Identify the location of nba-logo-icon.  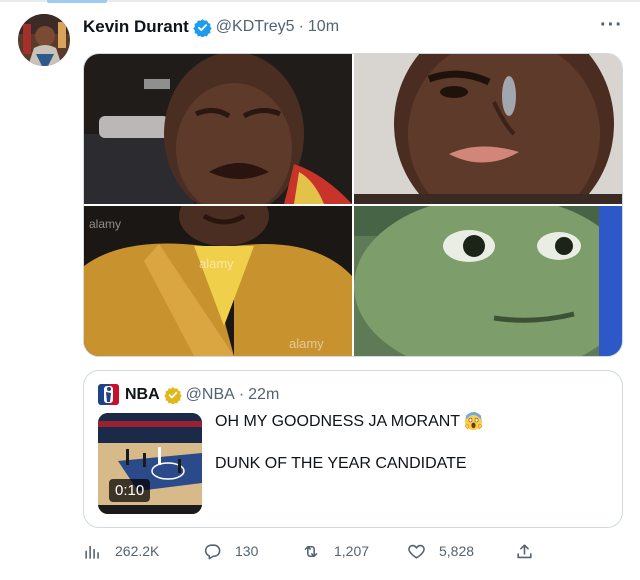
(108, 394).